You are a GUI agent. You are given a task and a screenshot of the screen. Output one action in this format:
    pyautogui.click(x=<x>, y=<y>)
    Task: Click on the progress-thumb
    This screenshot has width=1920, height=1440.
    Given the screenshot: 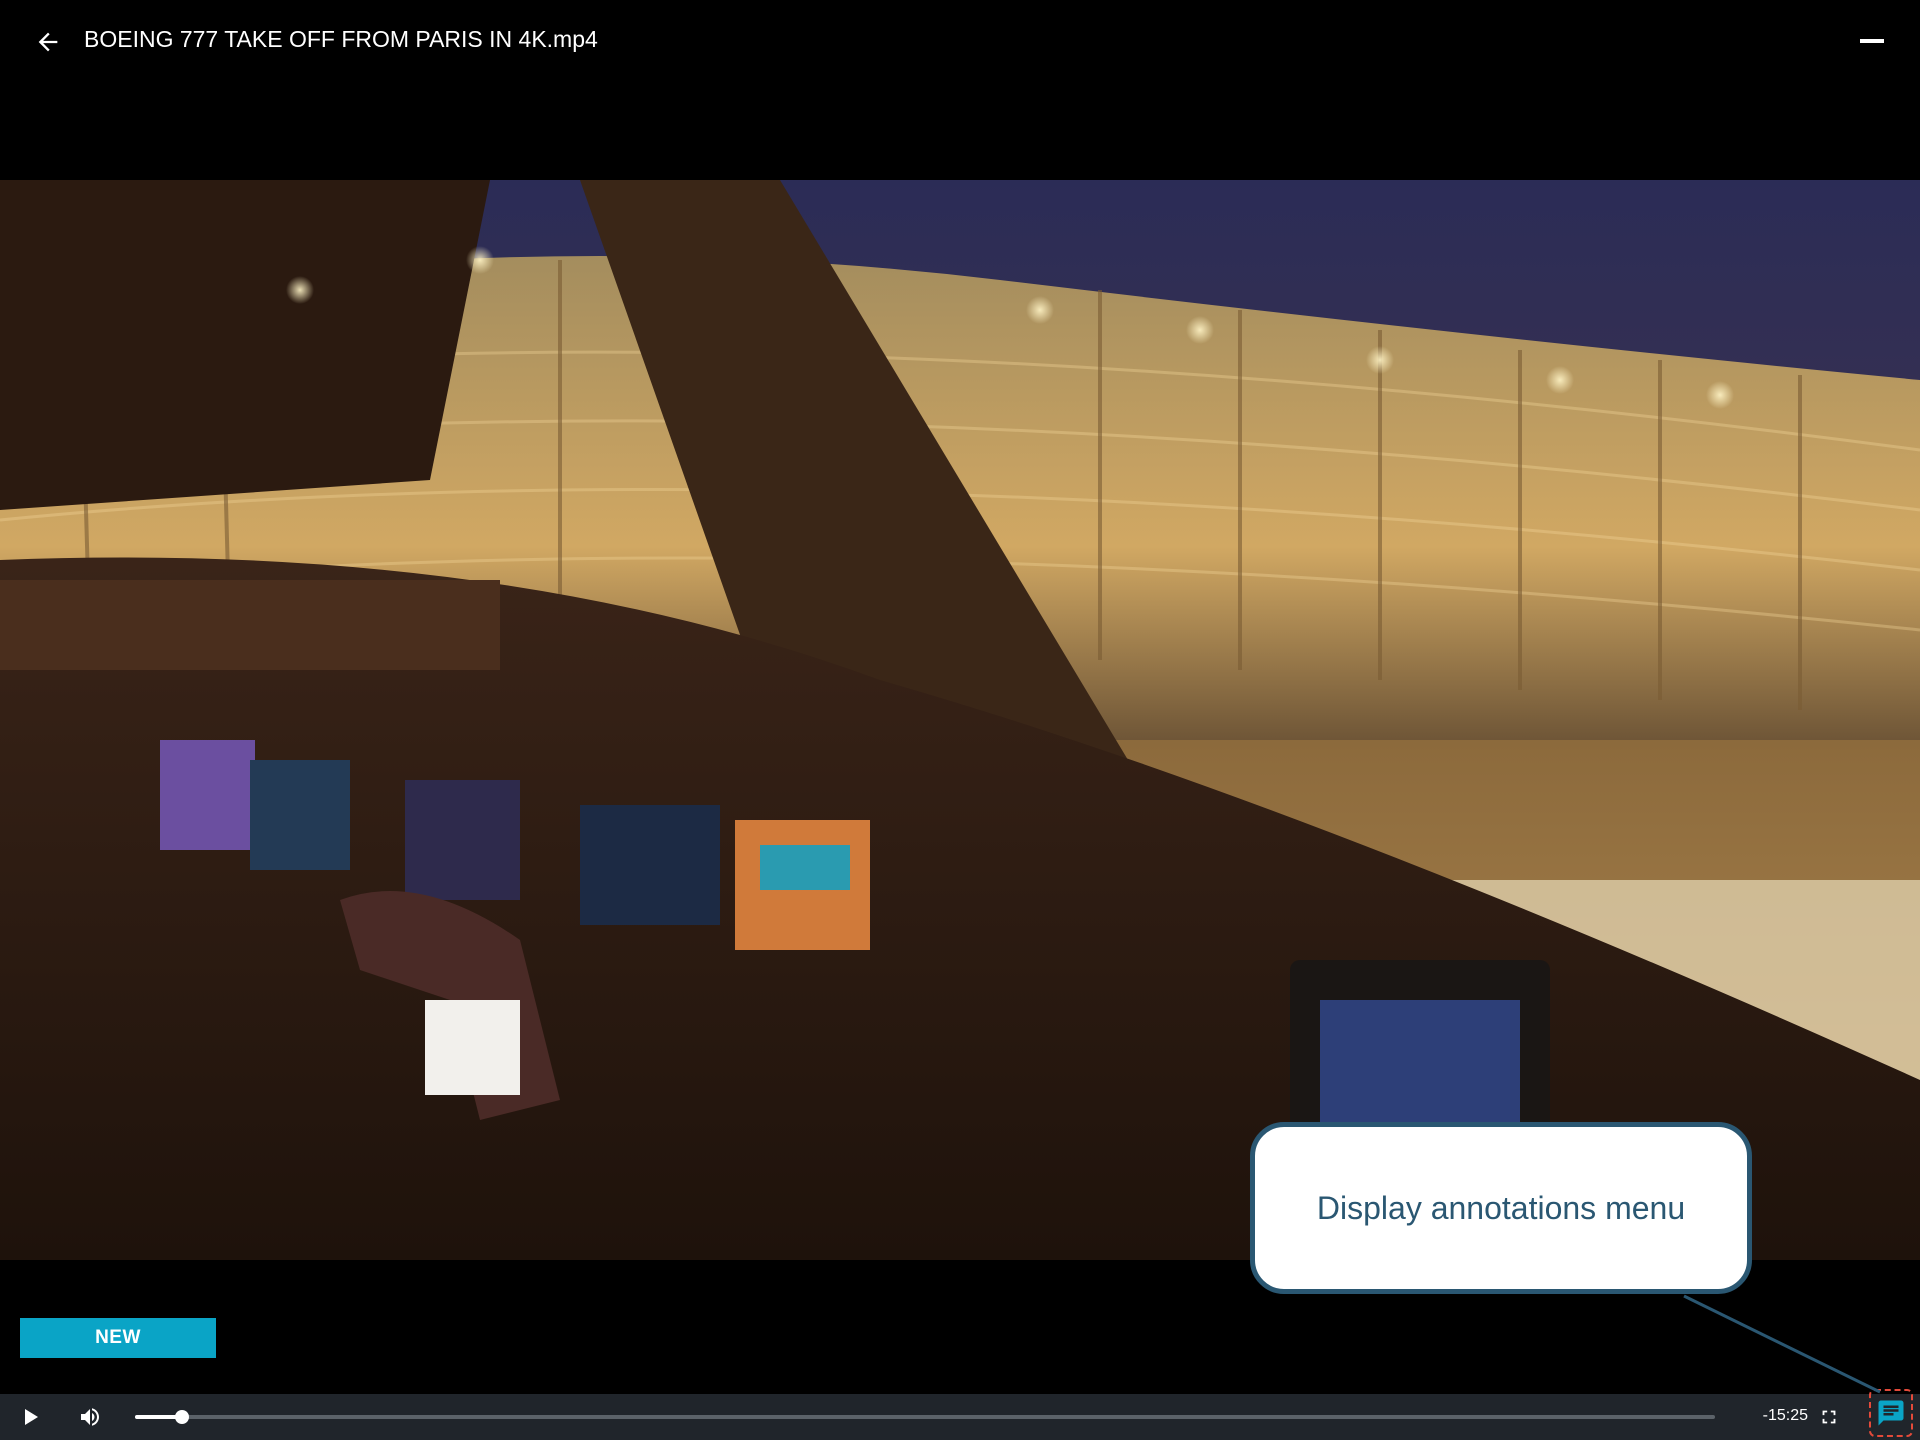 What is the action you would take?
    pyautogui.click(x=182, y=1417)
    